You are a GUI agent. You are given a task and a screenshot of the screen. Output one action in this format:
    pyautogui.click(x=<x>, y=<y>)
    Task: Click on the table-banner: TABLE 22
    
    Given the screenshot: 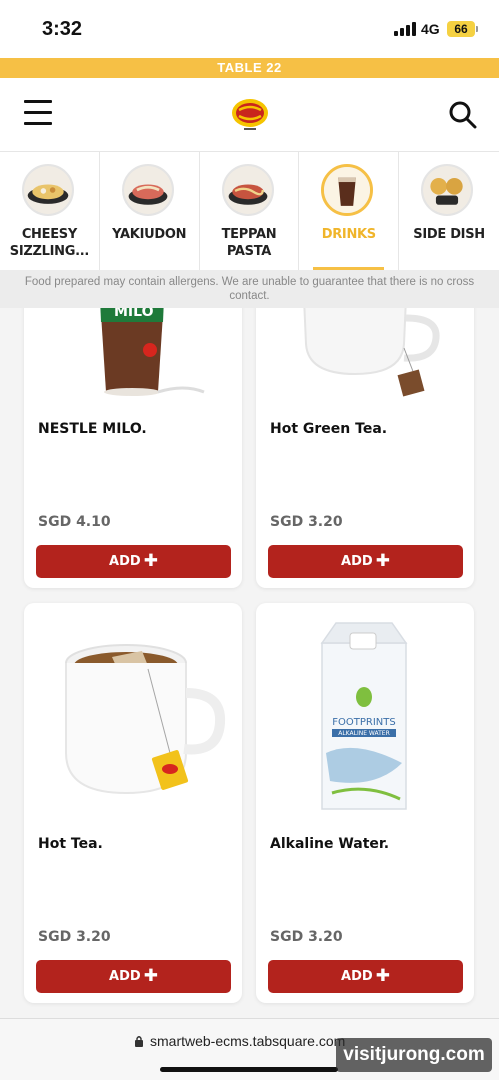 What is the action you would take?
    pyautogui.click(x=249, y=68)
    